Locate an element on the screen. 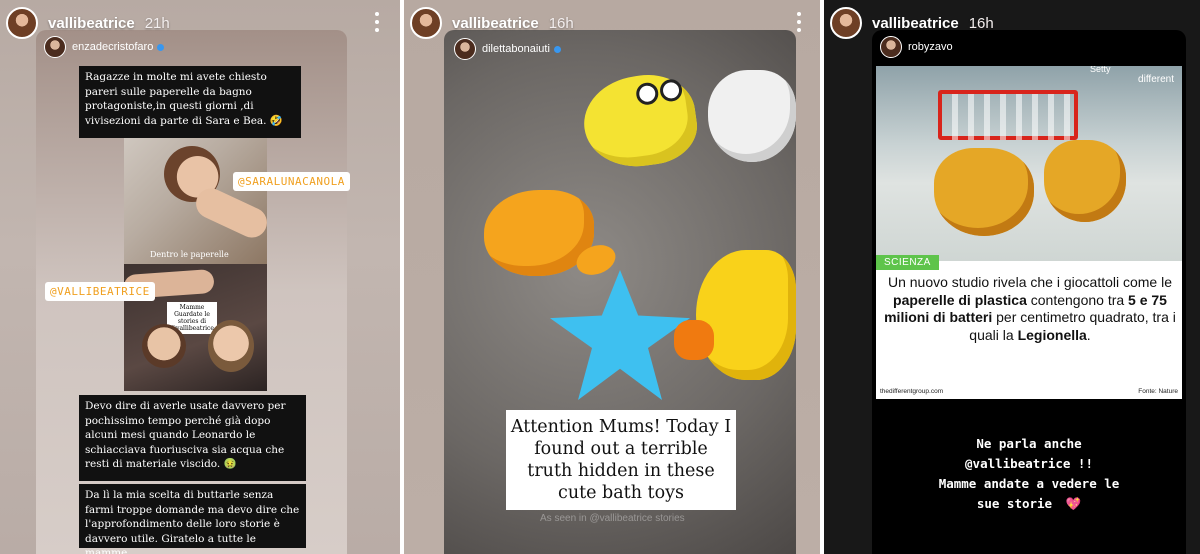 Image resolution: width=1200 pixels, height=554 pixels. lab-label: Setty is located at coordinates (1100, 70).